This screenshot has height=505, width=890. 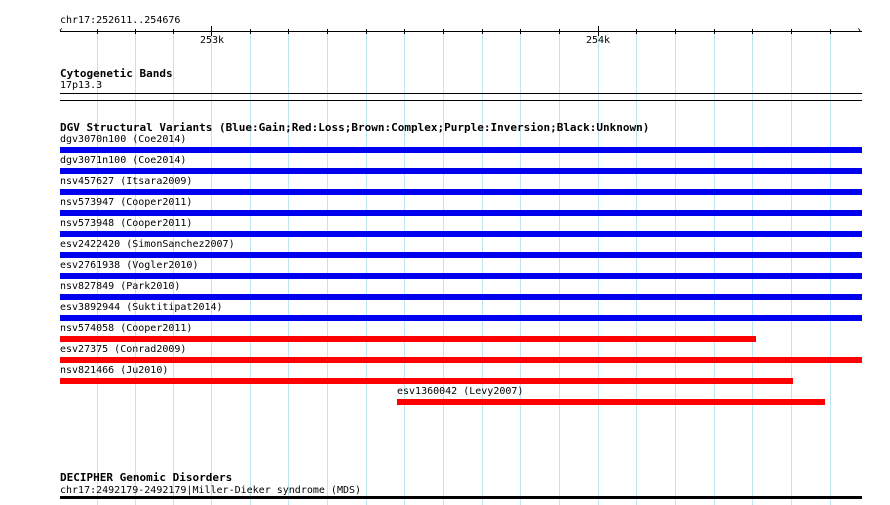 I want to click on cytogenetic-band-top, so click(x=461, y=93).